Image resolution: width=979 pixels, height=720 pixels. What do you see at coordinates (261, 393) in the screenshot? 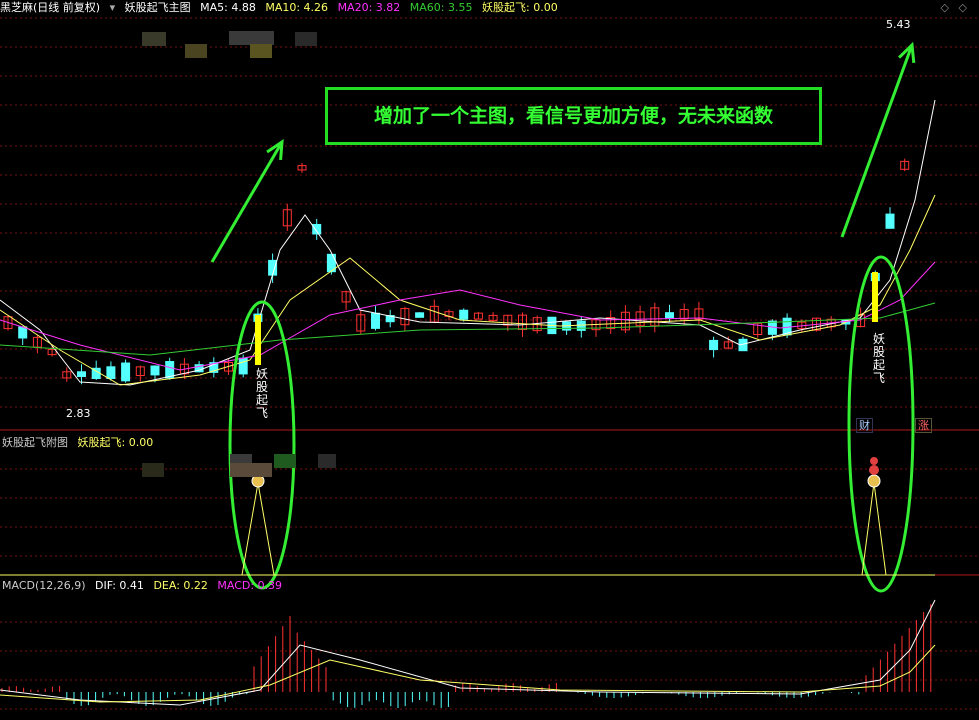
I see `signal-label-left: 妖股起飞` at bounding box center [261, 393].